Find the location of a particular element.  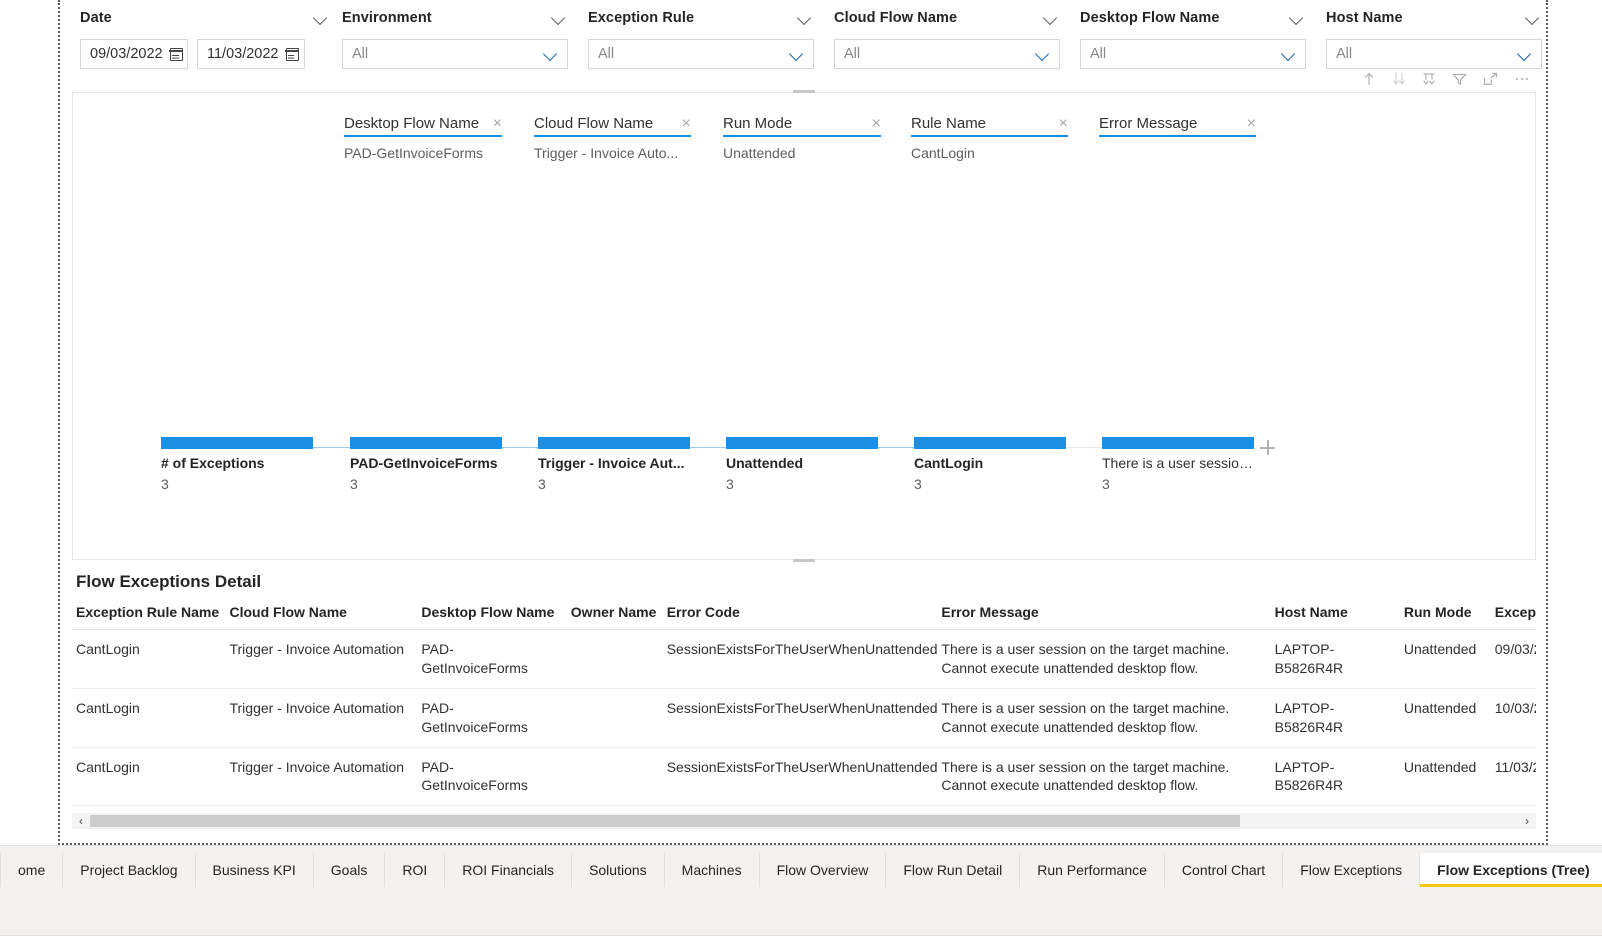

column-header-exception: Exception is located at coordinates (1513, 617).